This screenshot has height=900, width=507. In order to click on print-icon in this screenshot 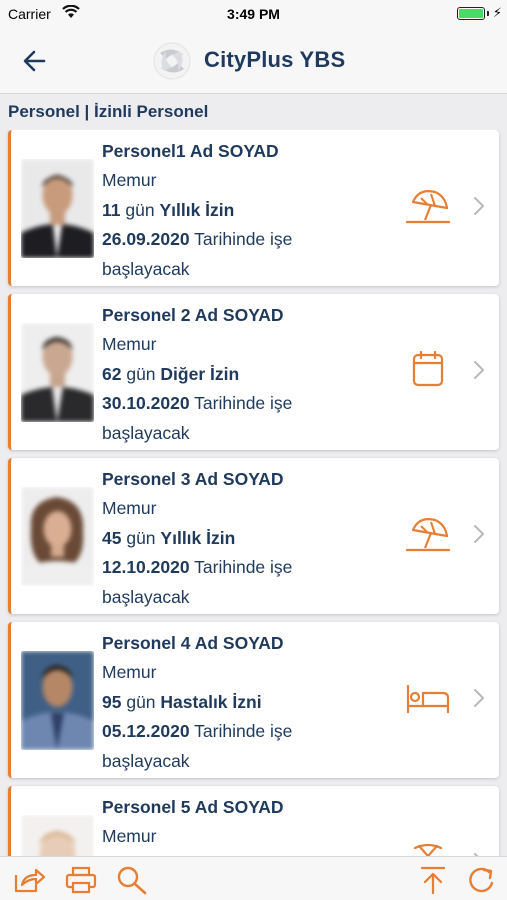, I will do `click(81, 880)`.